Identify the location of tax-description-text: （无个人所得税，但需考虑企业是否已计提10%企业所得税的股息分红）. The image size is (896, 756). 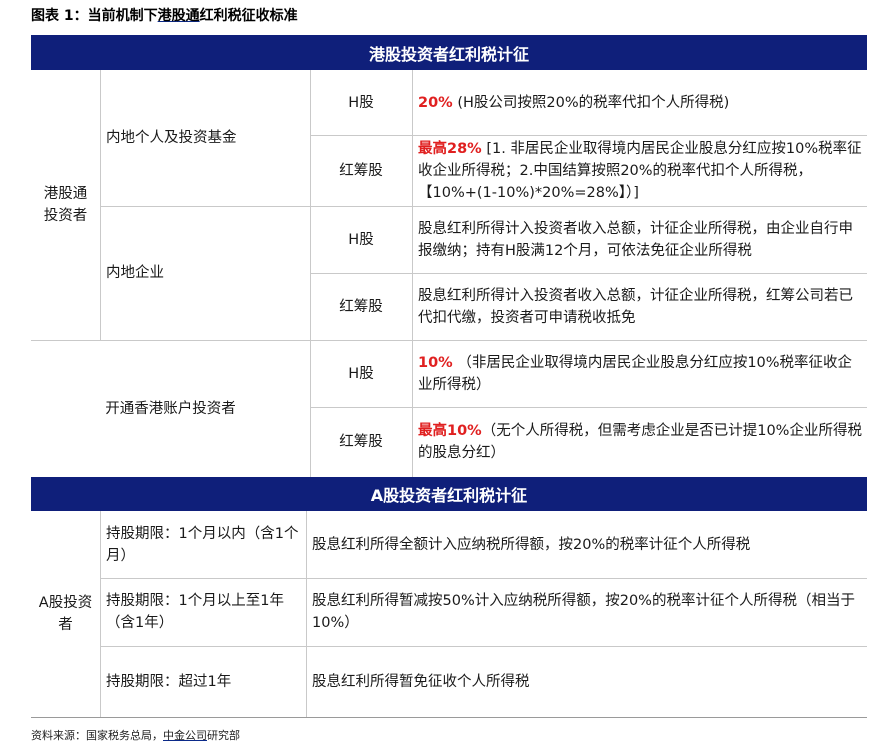
(640, 442).